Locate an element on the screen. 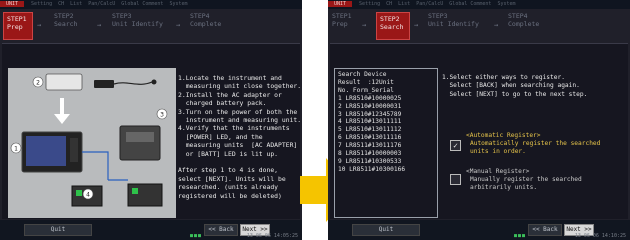 The image size is (630, 240). list-item: 6 LR8510#13011116 is located at coordinates (386, 138).